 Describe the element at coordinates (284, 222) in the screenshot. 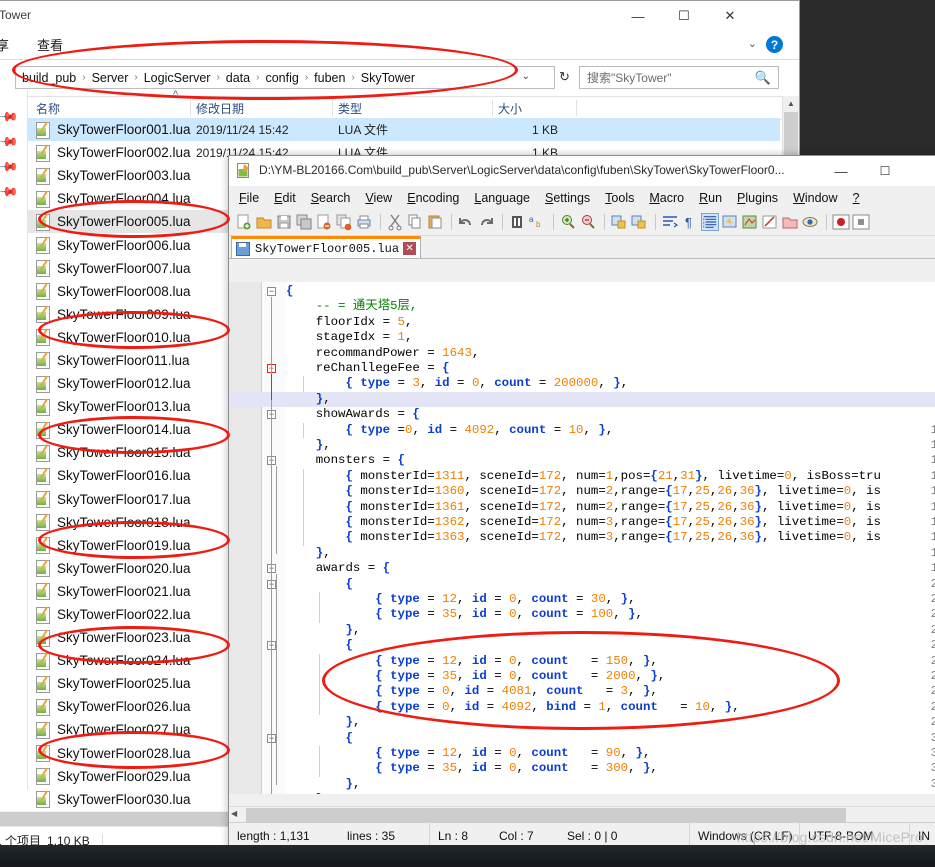

I see `save-icon` at that location.